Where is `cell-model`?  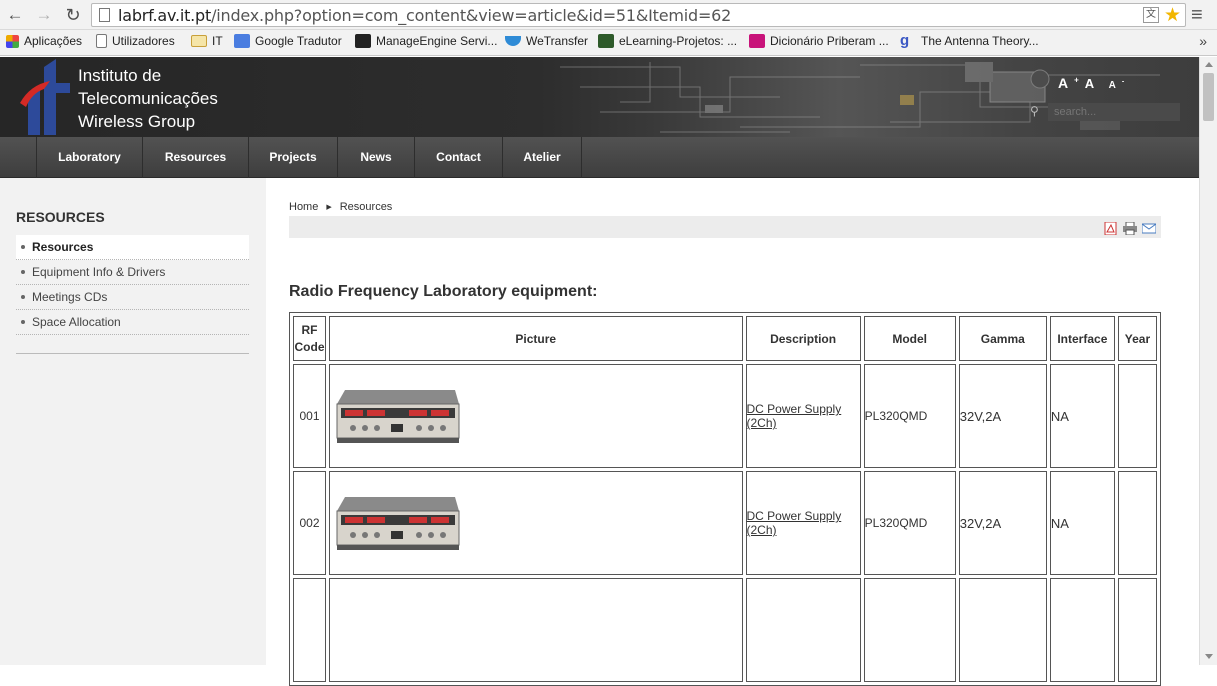 cell-model is located at coordinates (909, 630).